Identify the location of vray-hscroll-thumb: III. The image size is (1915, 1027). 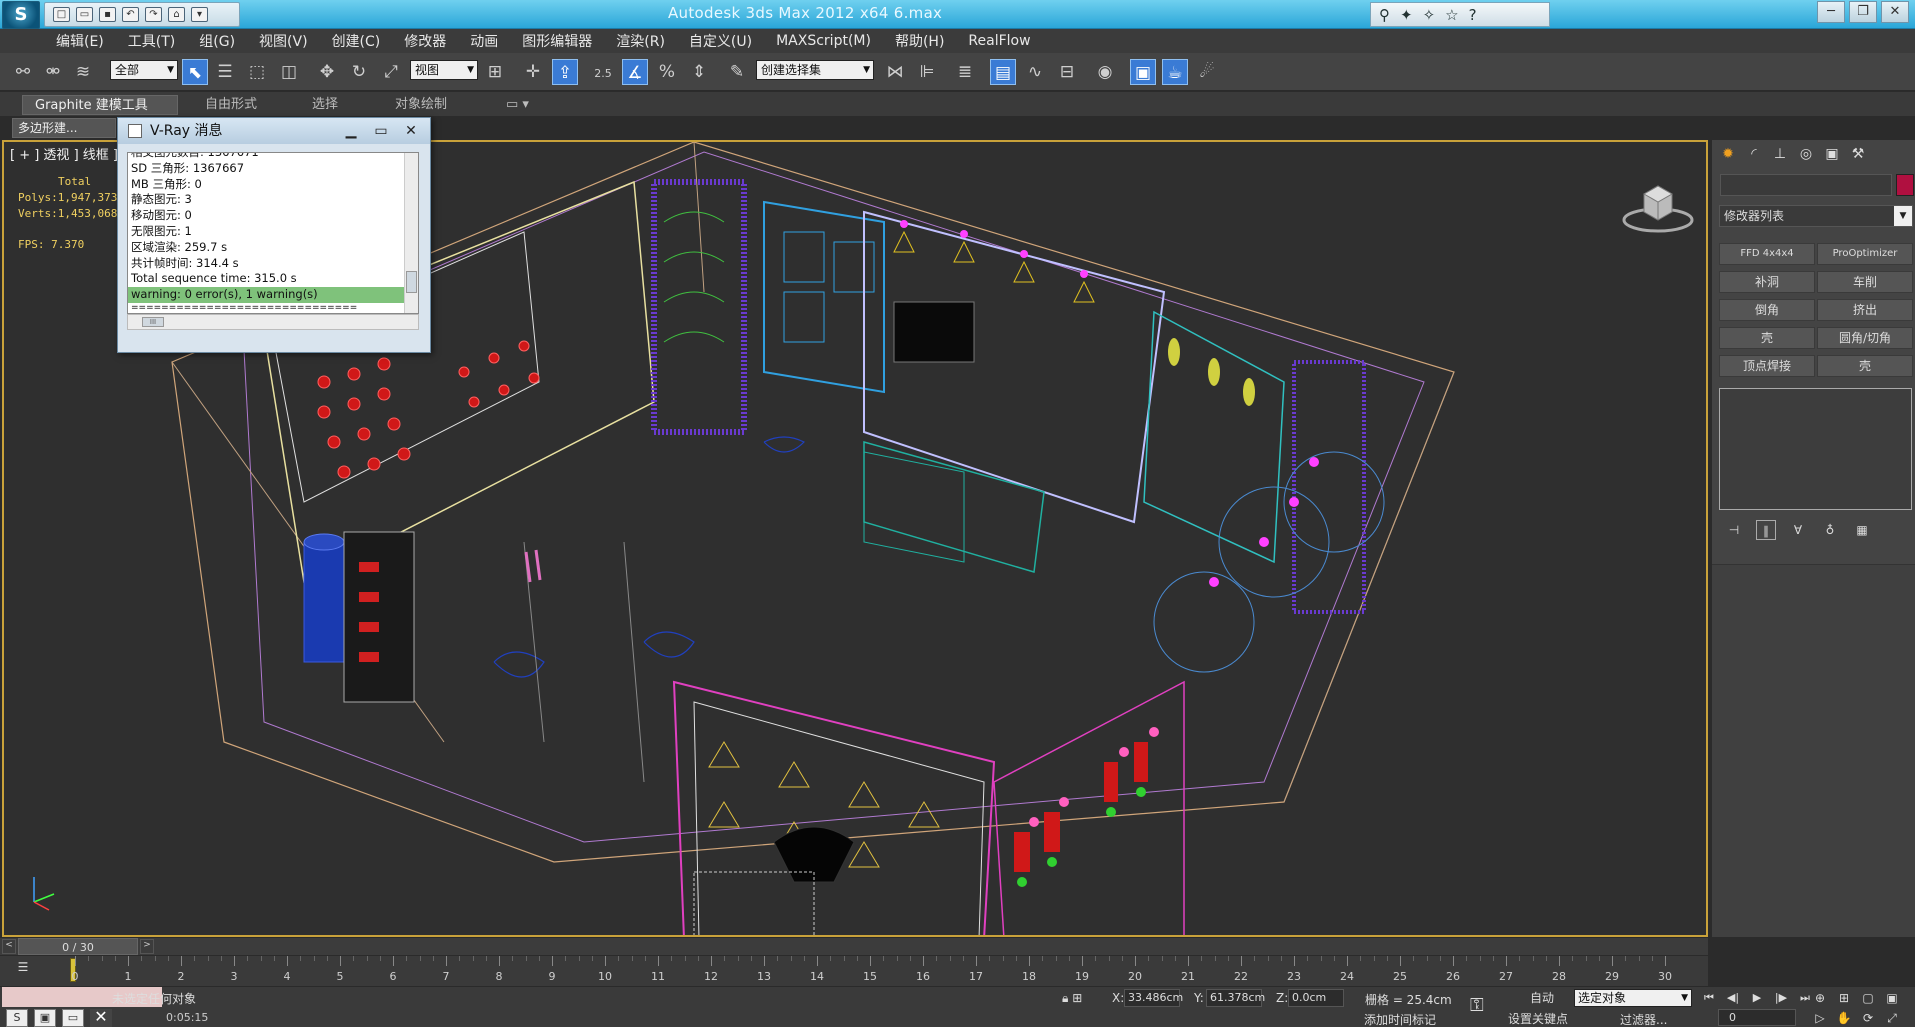
(153, 322).